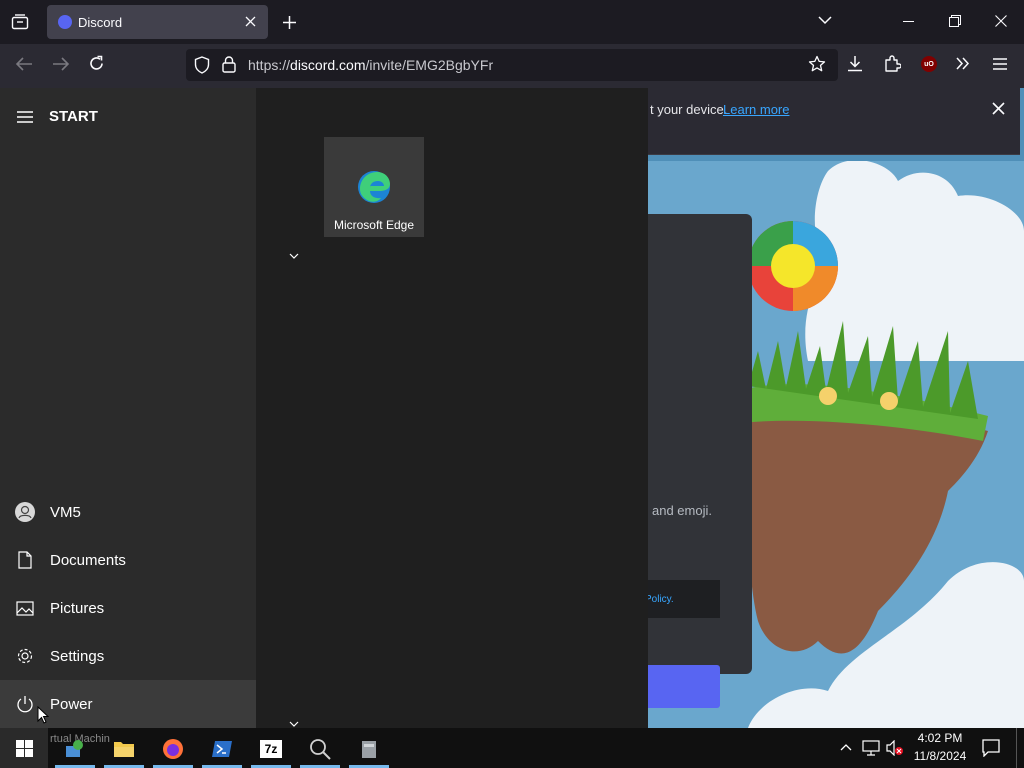 The height and width of the screenshot is (768, 1024). What do you see at coordinates (77, 608) in the screenshot?
I see `start-item-label: Pictures` at bounding box center [77, 608].